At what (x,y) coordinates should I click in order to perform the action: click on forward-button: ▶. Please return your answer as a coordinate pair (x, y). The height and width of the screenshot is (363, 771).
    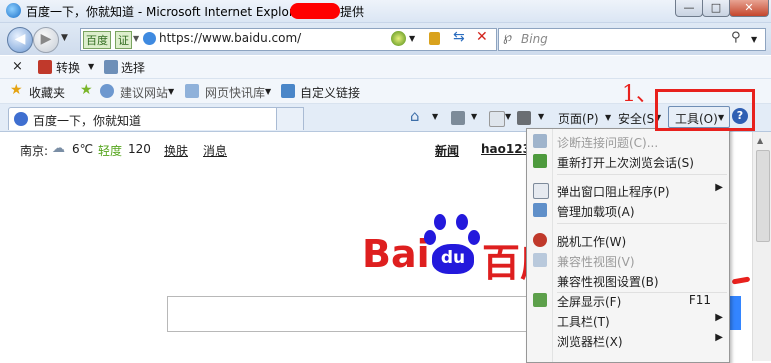
    Looking at the image, I should click on (46, 40).